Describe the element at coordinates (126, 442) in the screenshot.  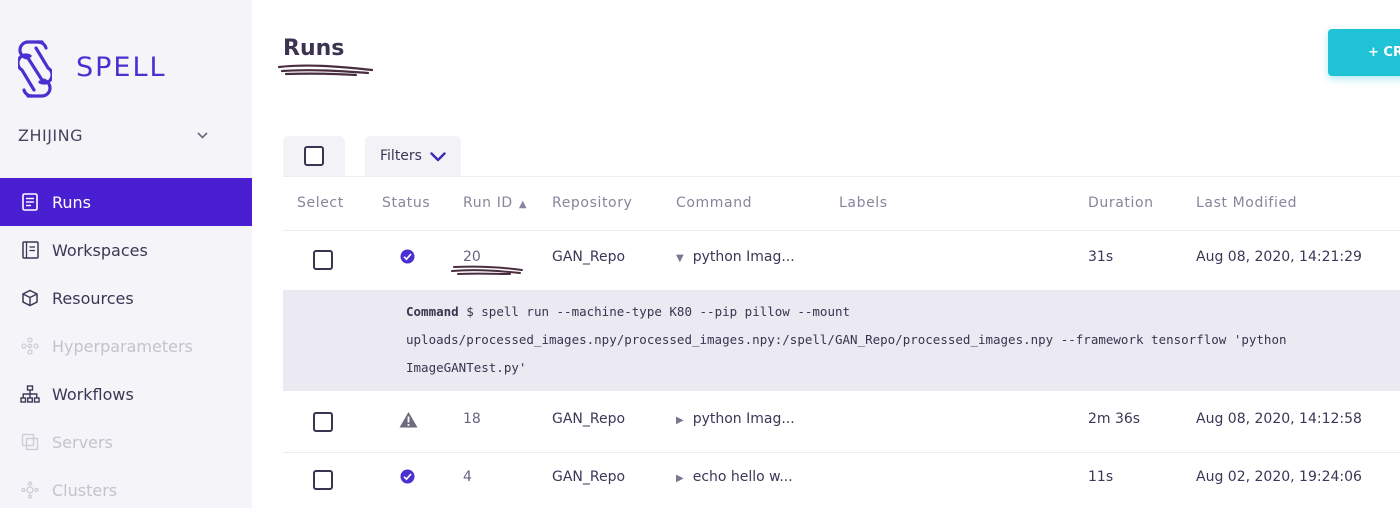
I see `sidebar-item-servers: Servers` at that location.